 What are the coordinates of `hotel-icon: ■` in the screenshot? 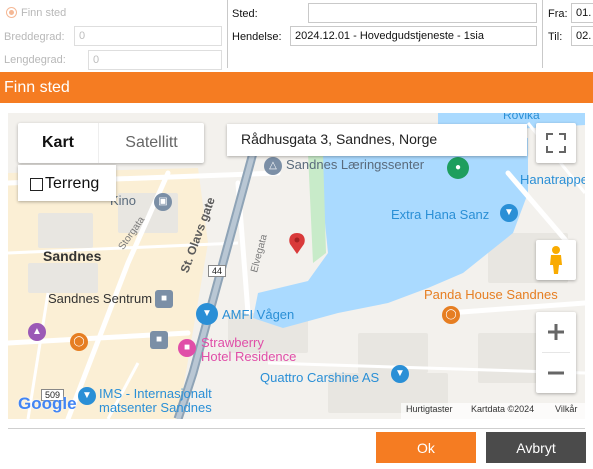 It's located at (187, 348).